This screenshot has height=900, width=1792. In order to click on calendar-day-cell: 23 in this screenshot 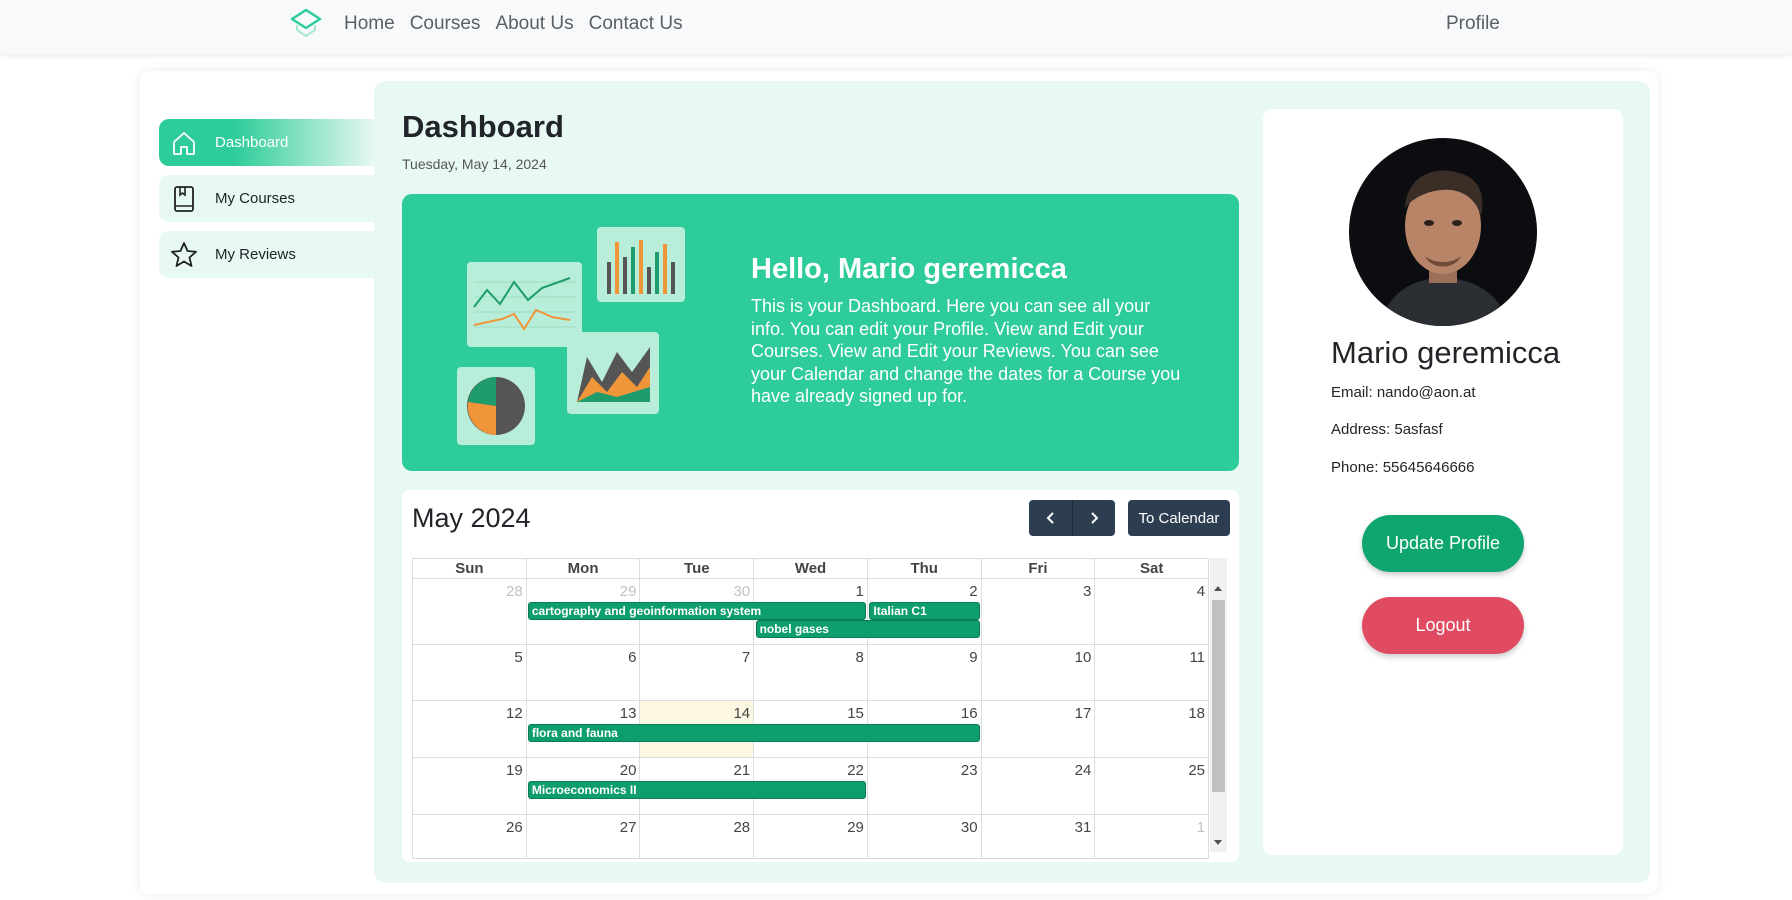, I will do `click(925, 786)`.